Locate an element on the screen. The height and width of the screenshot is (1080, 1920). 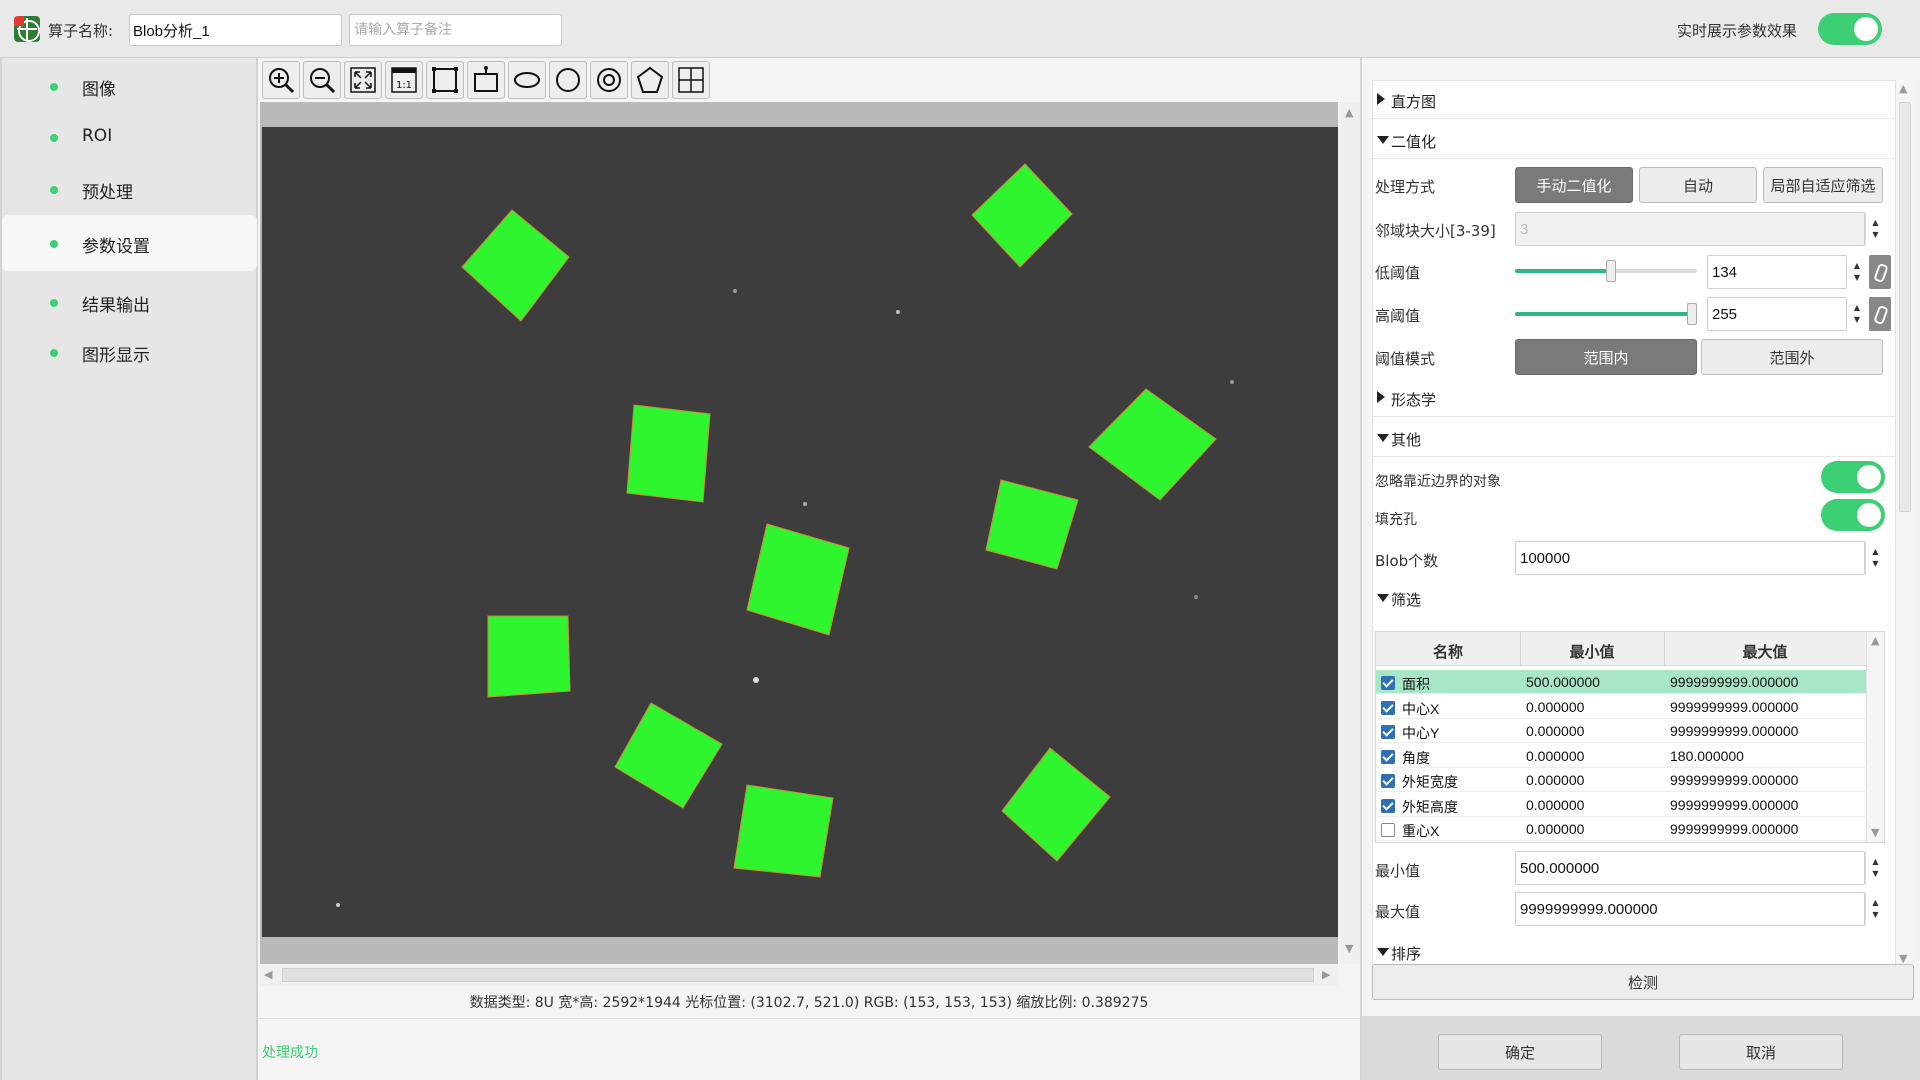
nav-item-graphics: 图形显示 is located at coordinates (129, 352).